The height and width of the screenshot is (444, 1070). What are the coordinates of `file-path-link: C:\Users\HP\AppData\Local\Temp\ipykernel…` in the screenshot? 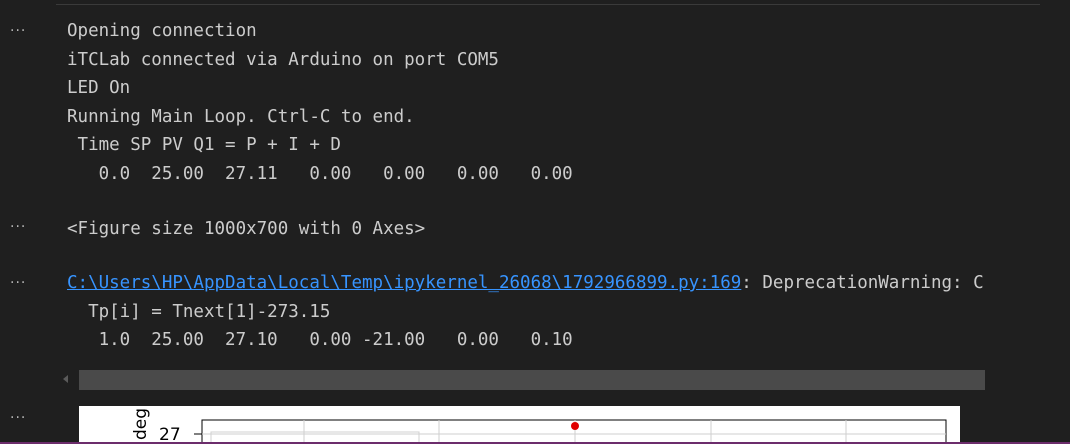 It's located at (404, 283).